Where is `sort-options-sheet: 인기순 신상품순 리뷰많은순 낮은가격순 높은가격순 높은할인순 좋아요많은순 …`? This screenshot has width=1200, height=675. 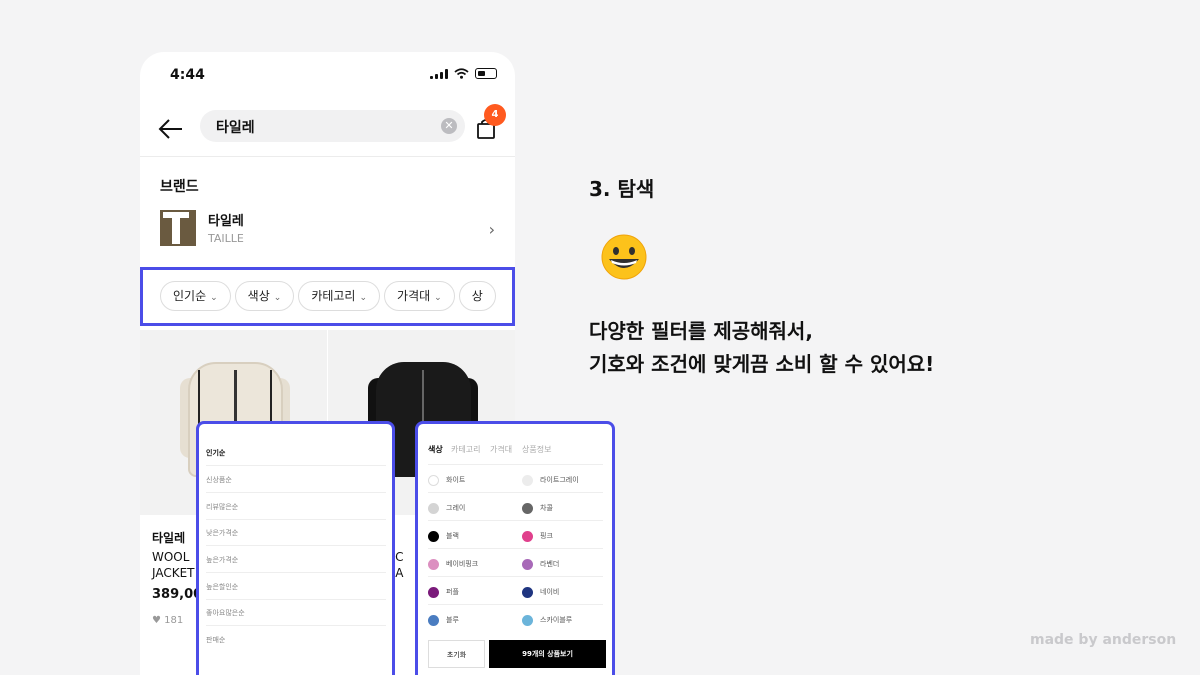 sort-options-sheet: 인기순 신상품순 리뷰많은순 낮은가격순 높은가격순 높은할인순 좋아요많은순 … is located at coordinates (295, 548).